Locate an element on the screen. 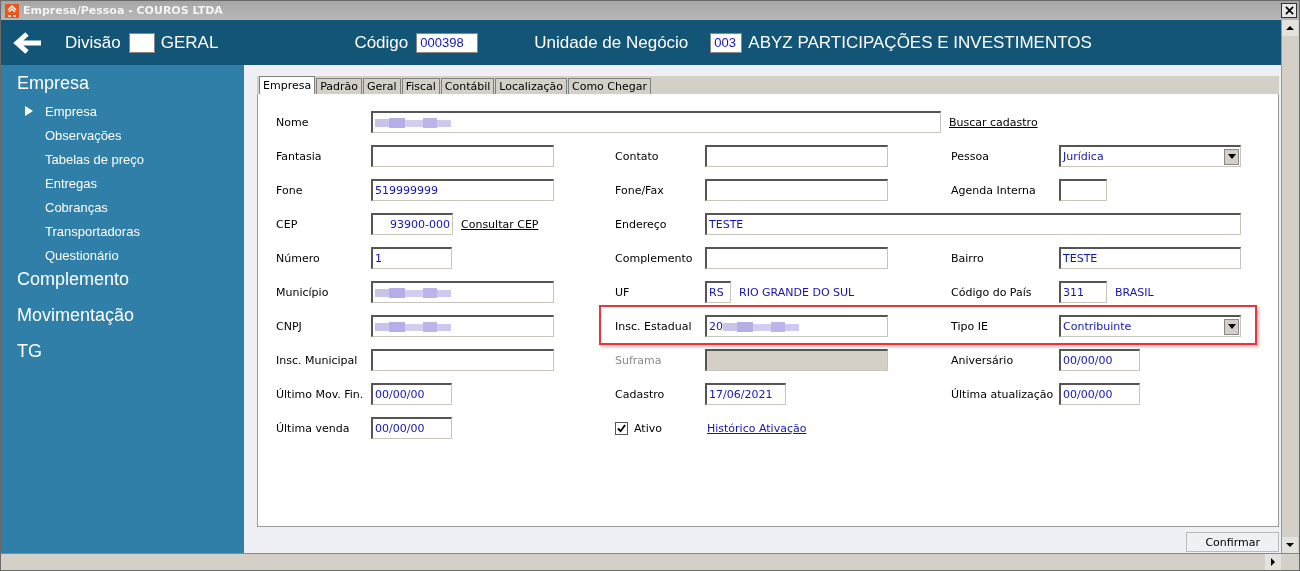  field-label: Aniversário is located at coordinates (982, 360).